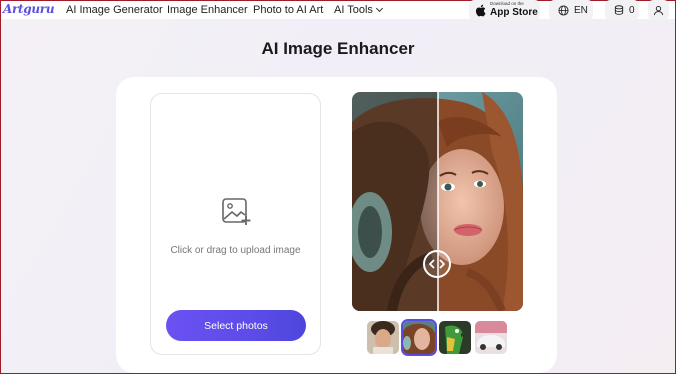 The width and height of the screenshot is (676, 374). What do you see at coordinates (480, 10) in the screenshot?
I see `apple-icon` at bounding box center [480, 10].